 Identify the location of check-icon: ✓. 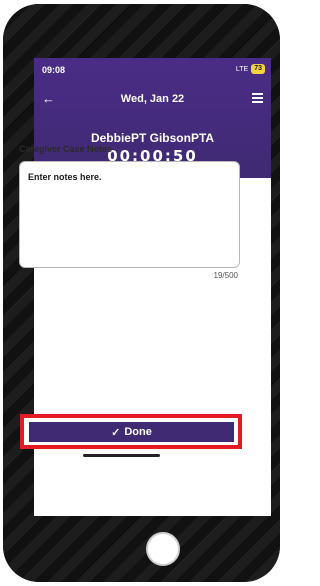
(116, 432).